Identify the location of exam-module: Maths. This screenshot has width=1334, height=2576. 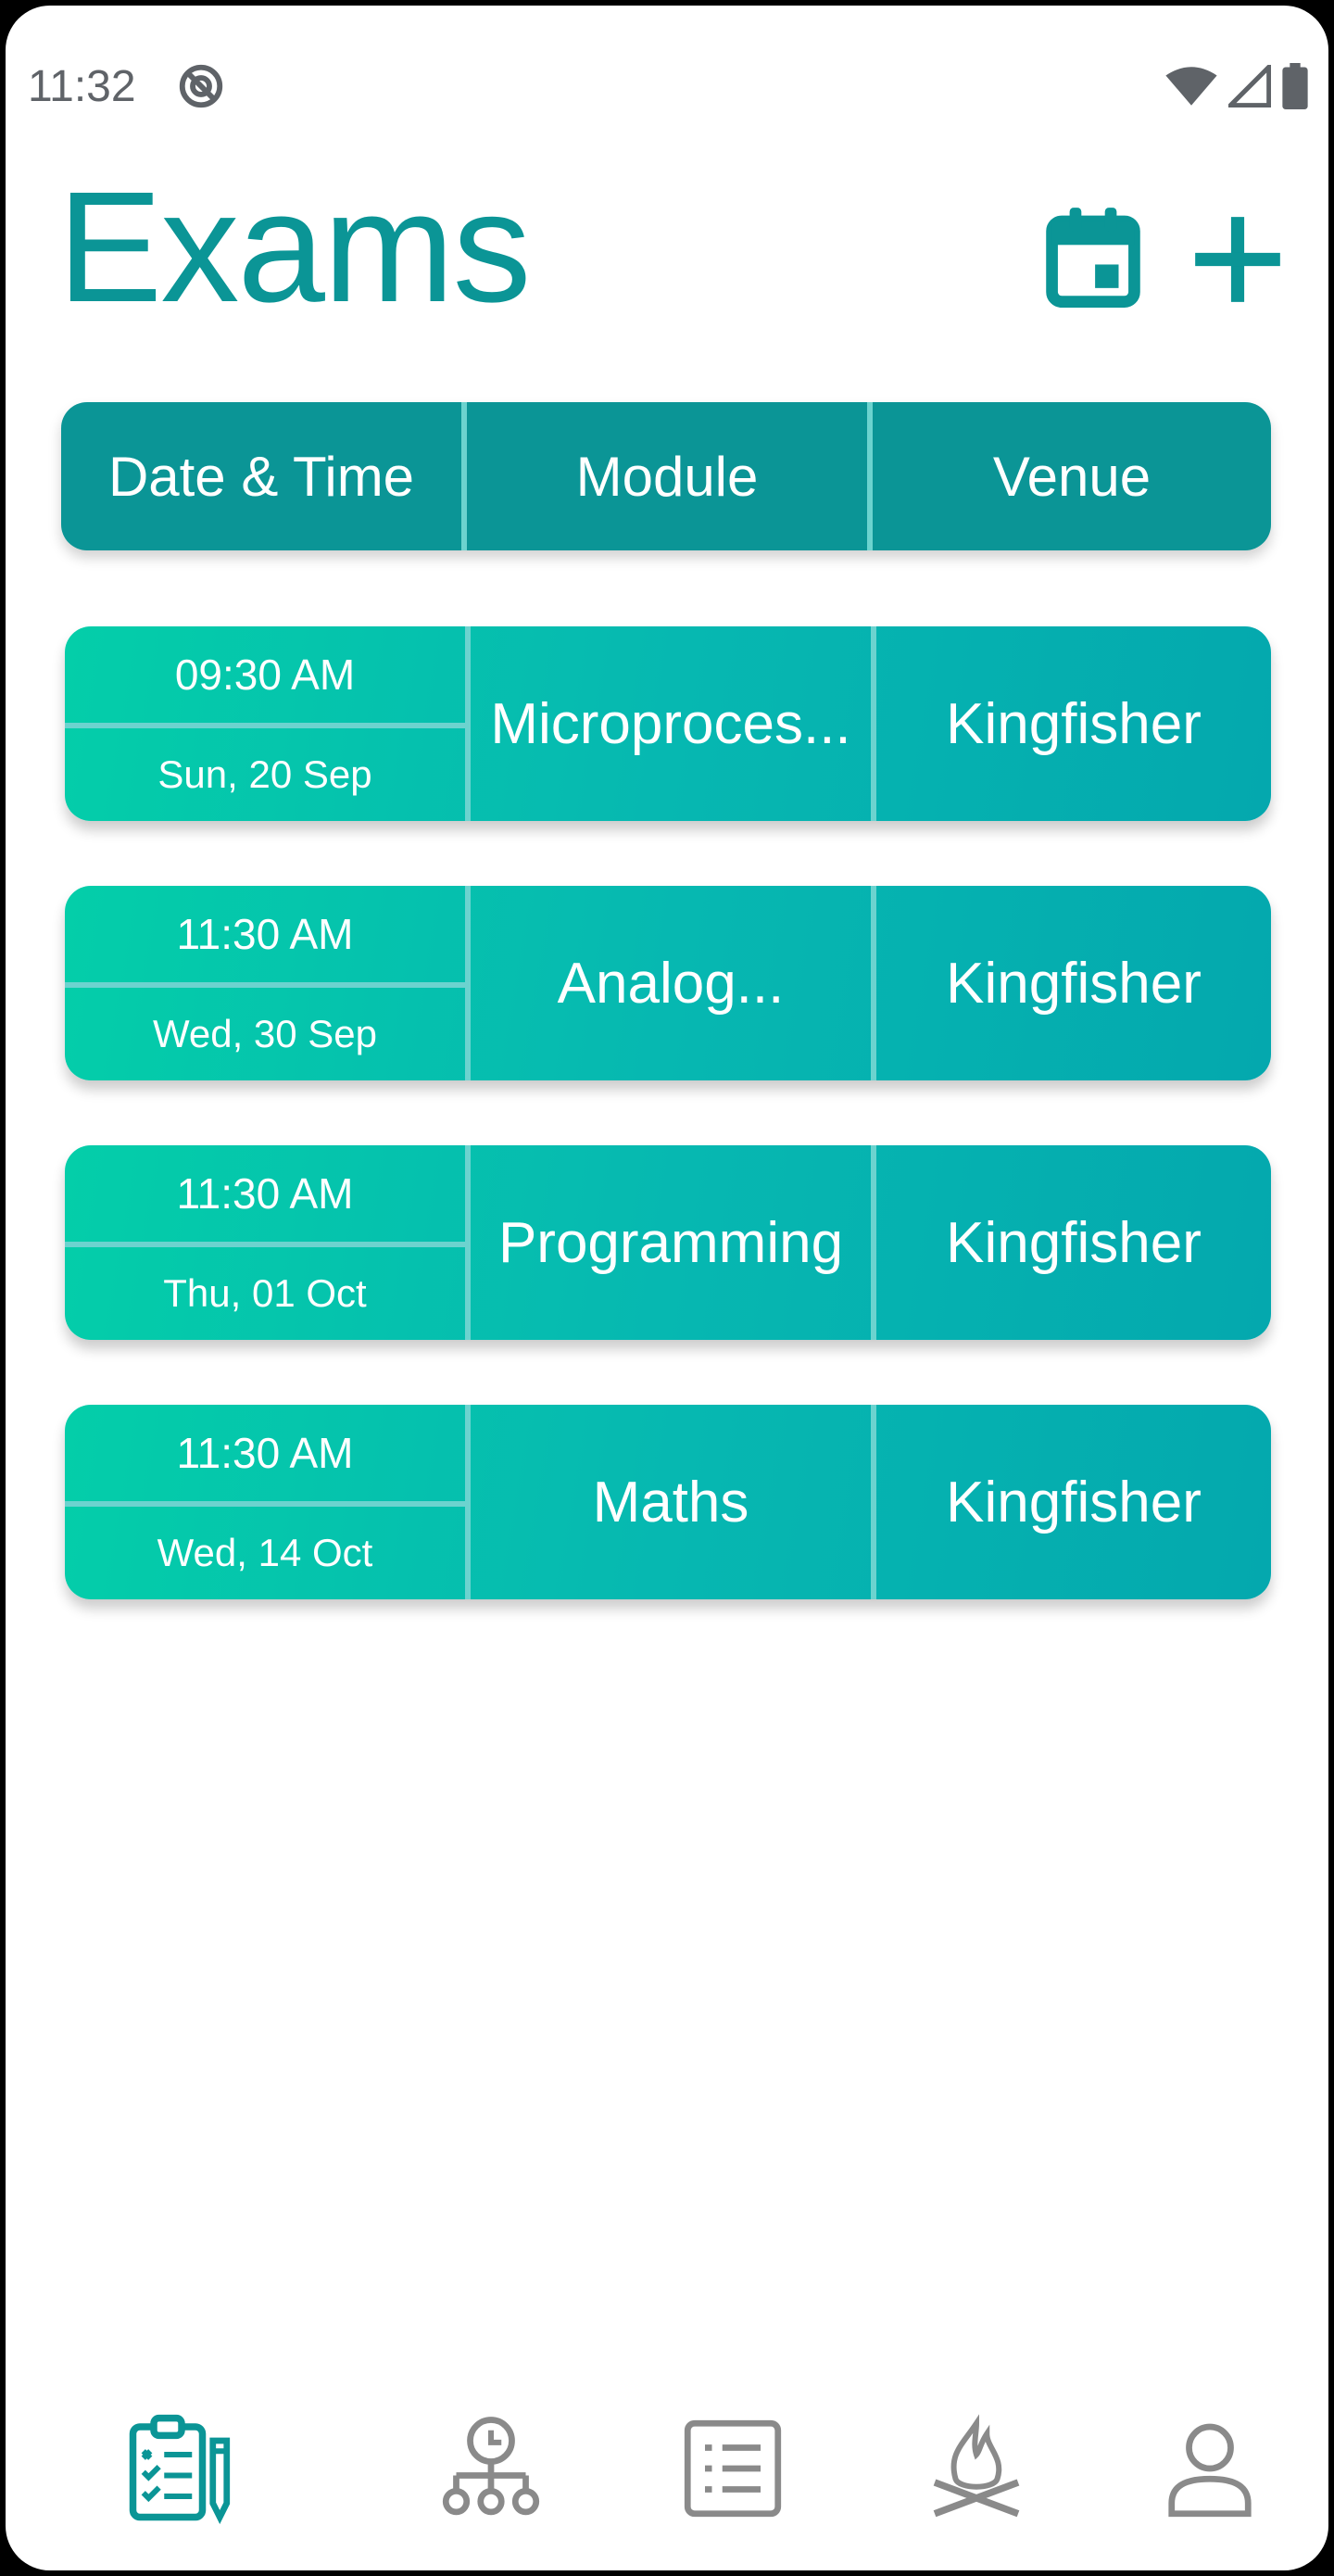
(670, 1502).